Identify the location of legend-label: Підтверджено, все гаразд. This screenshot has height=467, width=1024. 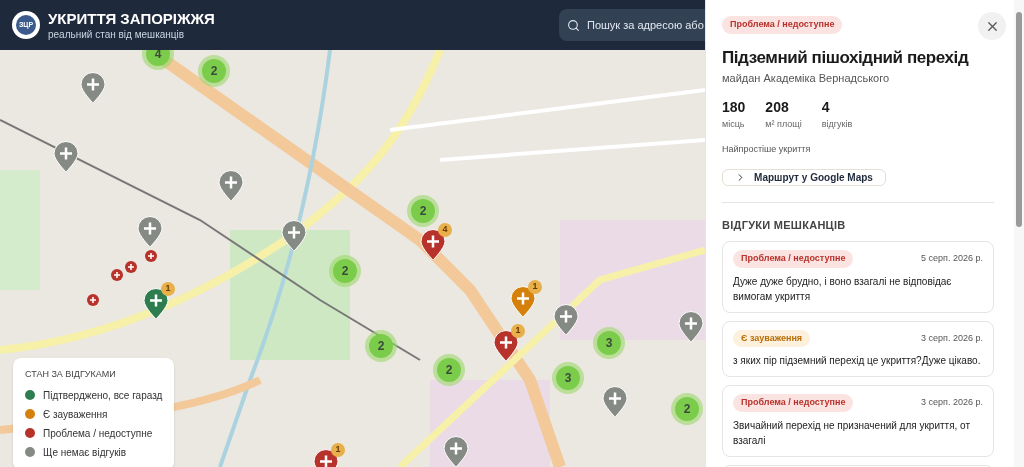
(103, 395).